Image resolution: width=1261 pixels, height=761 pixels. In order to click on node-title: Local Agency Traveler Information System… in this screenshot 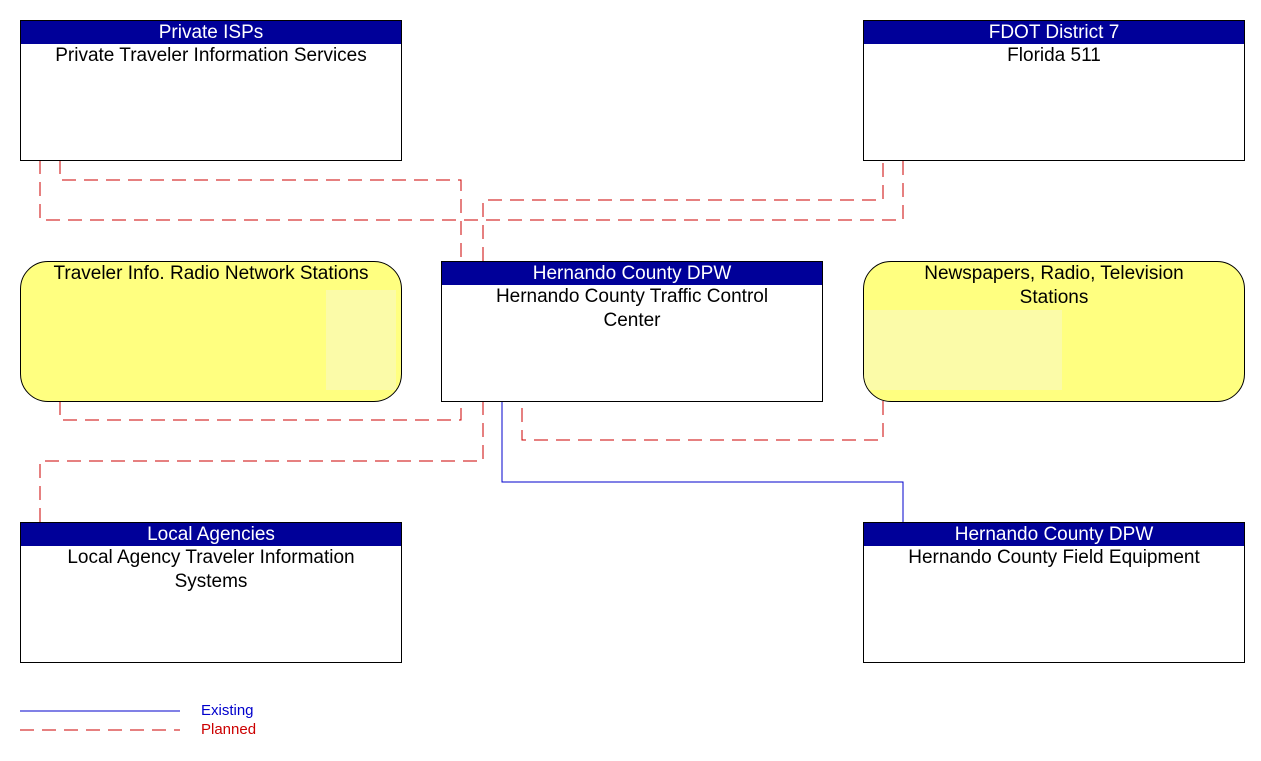, I will do `click(211, 569)`.